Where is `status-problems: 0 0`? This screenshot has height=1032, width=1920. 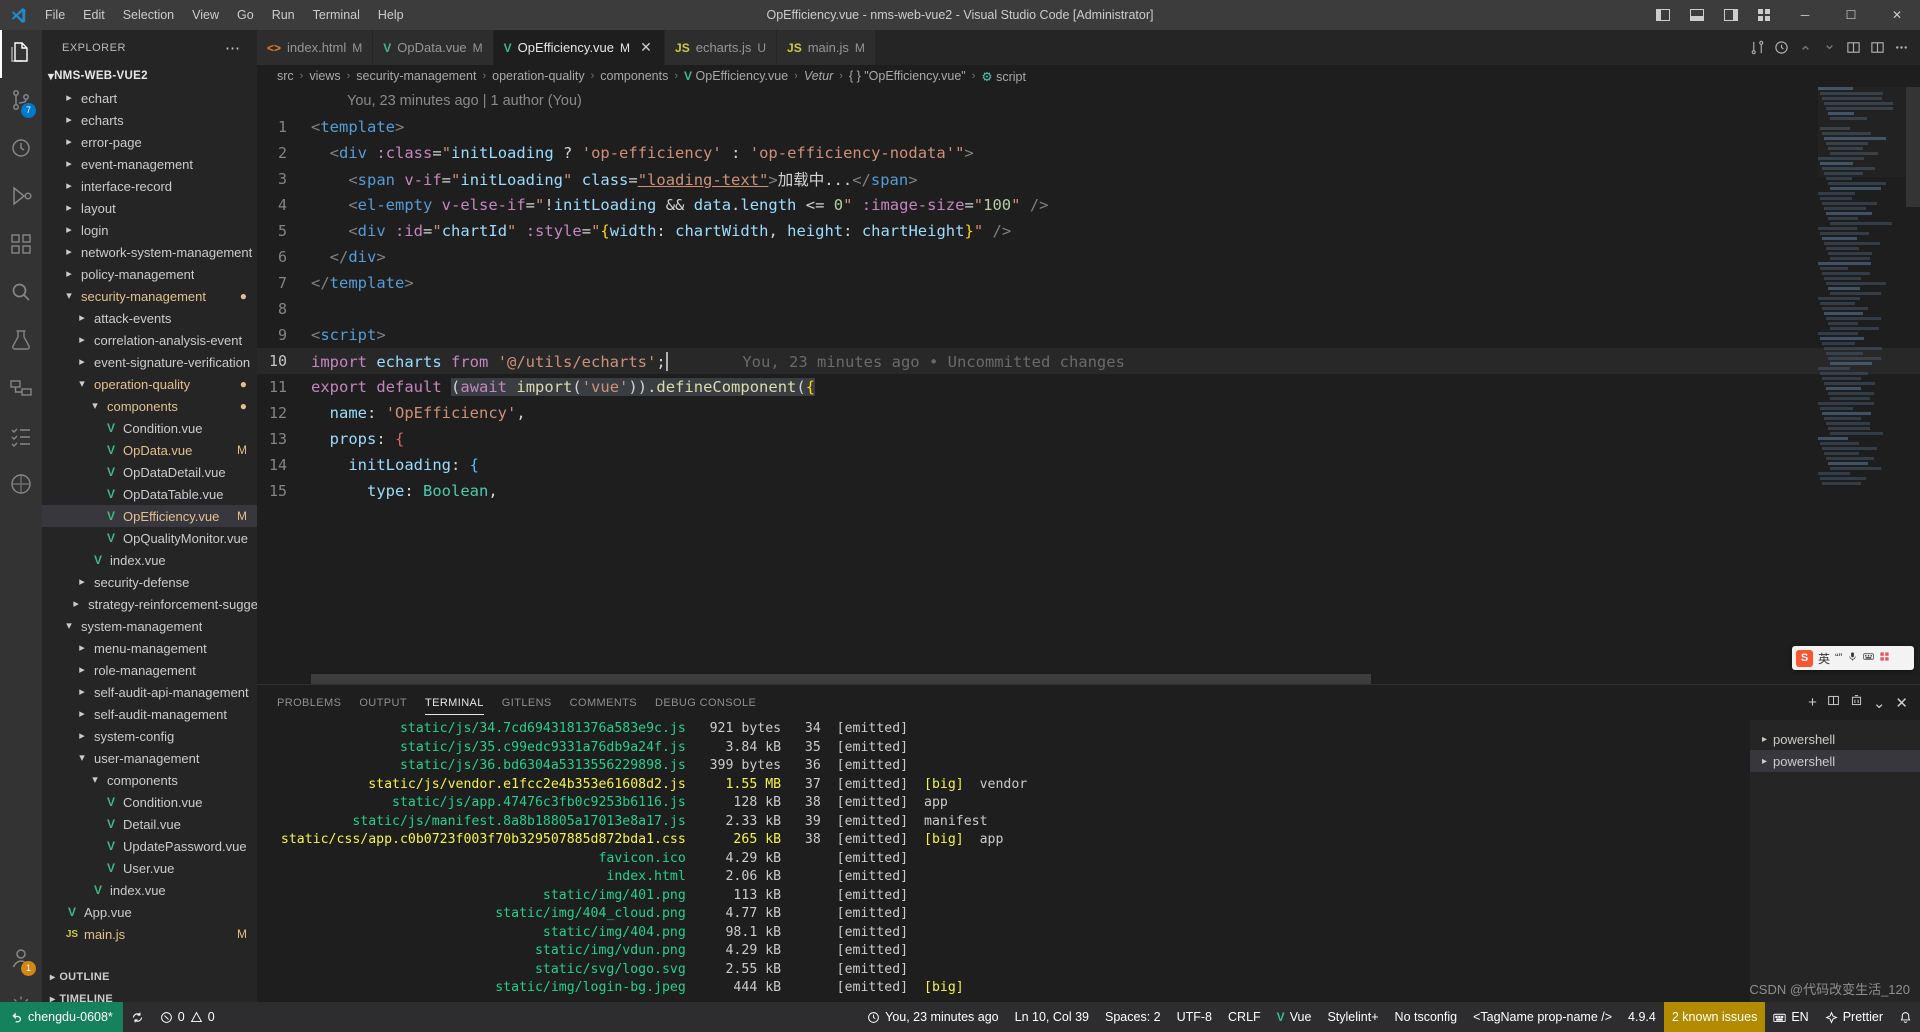
status-problems: 0 0 is located at coordinates (187, 1017).